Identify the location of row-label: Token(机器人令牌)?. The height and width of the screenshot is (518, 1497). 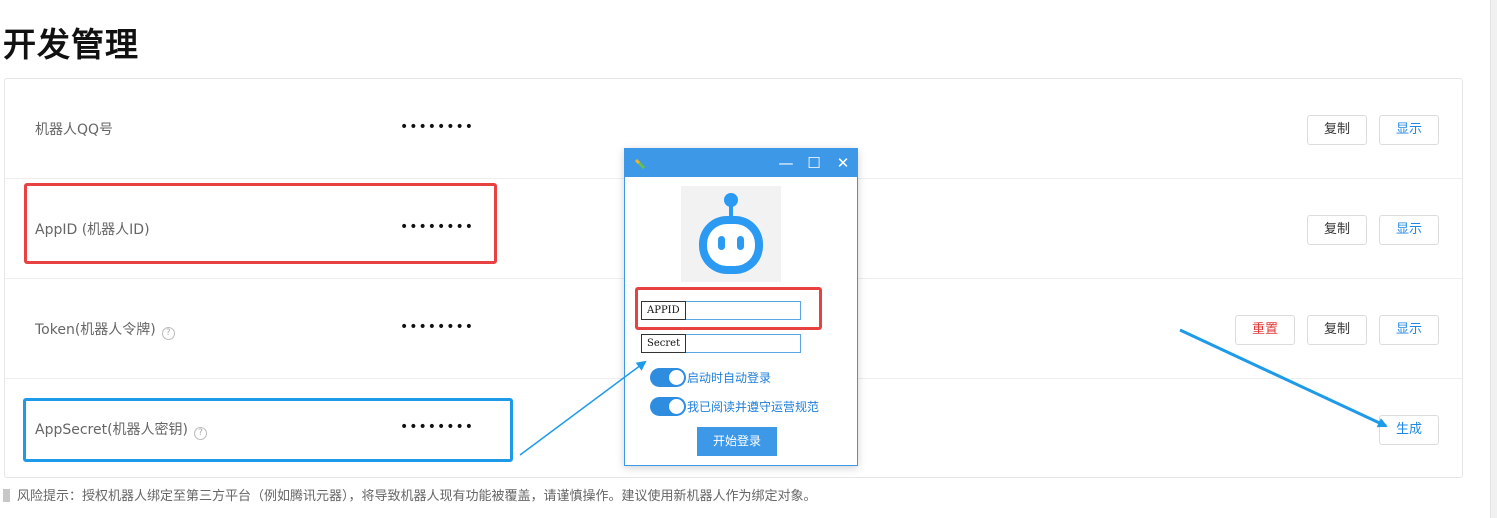
(105, 329).